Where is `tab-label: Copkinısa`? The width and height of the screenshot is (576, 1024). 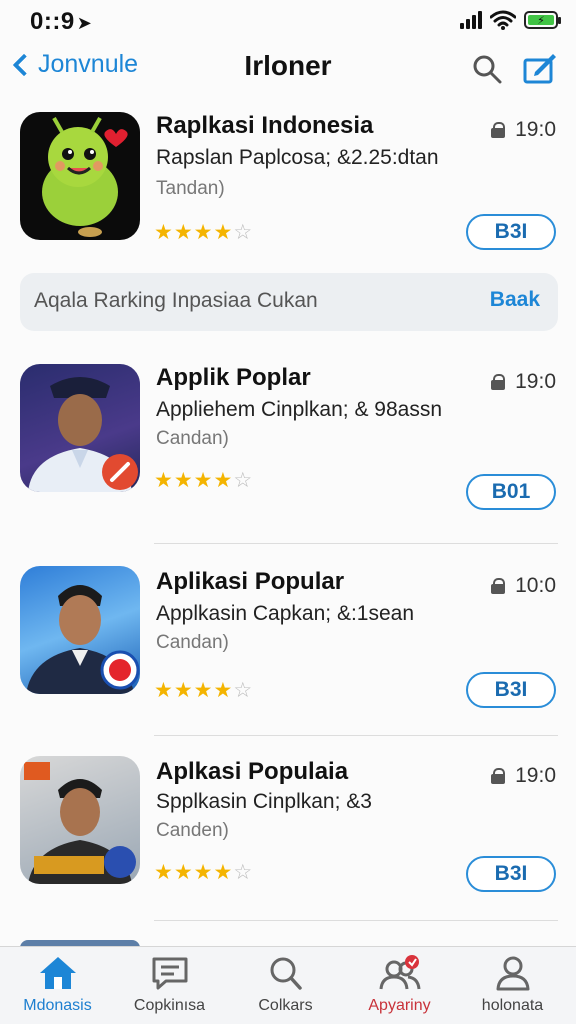 tab-label: Copkinısa is located at coordinates (169, 1005).